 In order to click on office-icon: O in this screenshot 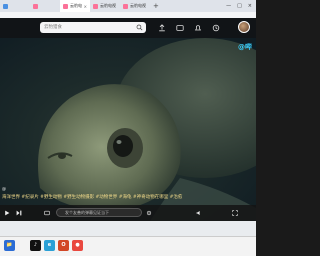, I will do `click(63, 245)`.